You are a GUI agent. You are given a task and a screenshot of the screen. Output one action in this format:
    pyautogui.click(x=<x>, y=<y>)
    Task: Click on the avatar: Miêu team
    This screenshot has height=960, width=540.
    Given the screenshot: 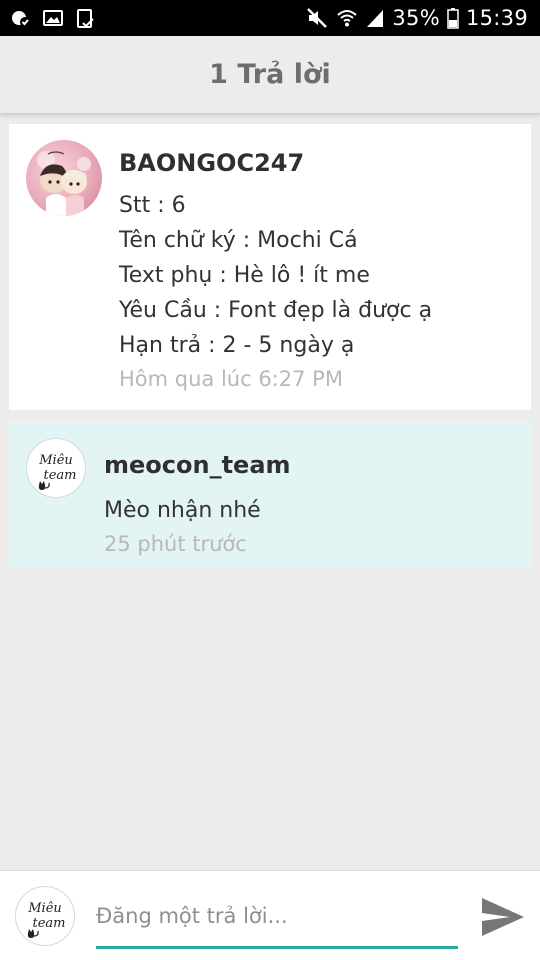 What is the action you would take?
    pyautogui.click(x=56, y=468)
    